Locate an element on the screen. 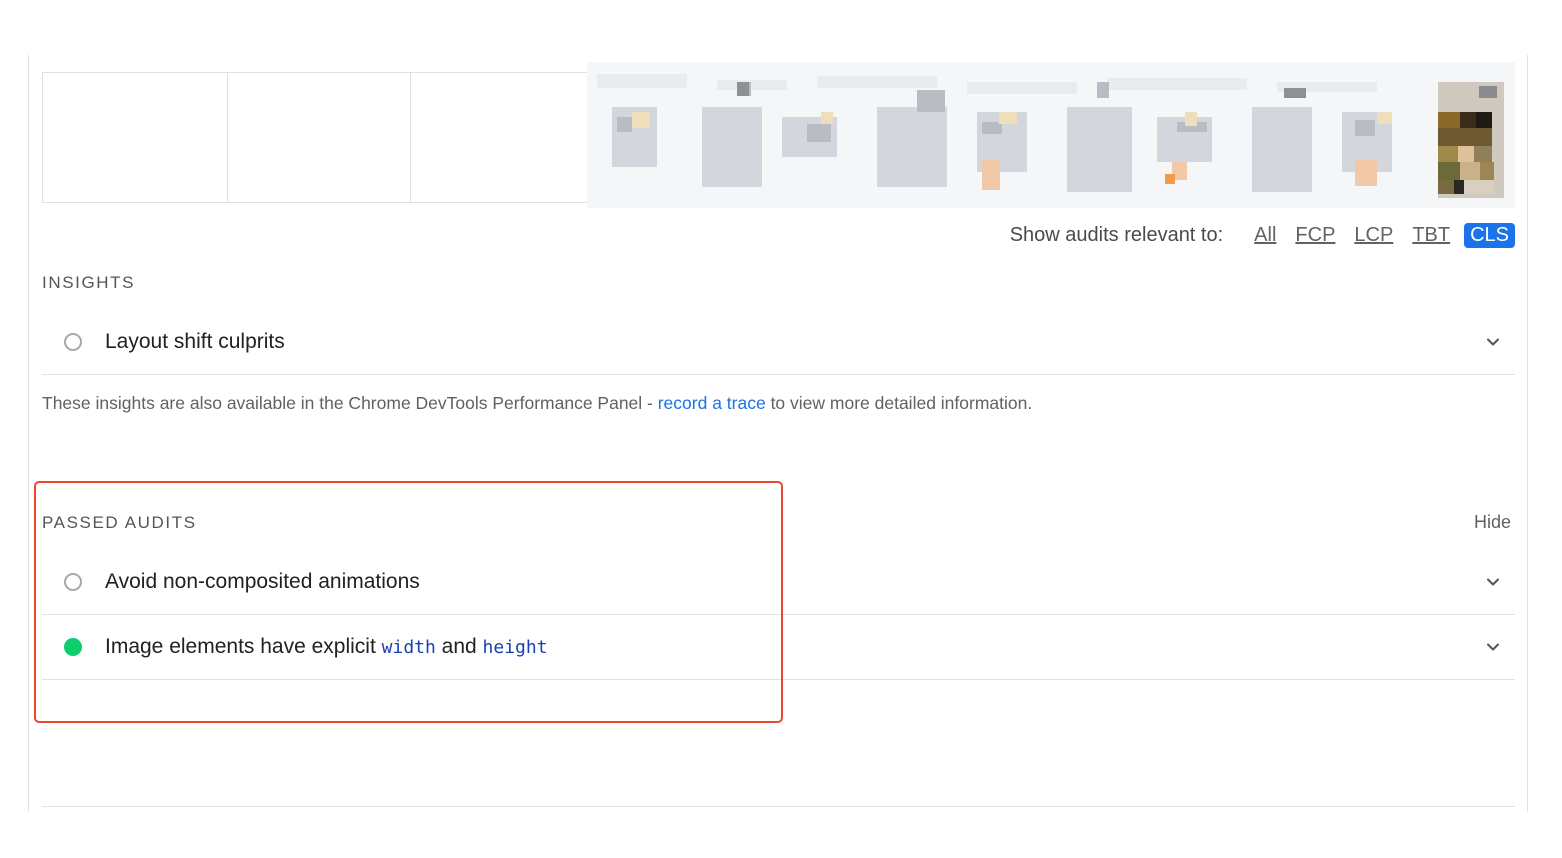  filter-fcp-link: FCP is located at coordinates (1315, 235).